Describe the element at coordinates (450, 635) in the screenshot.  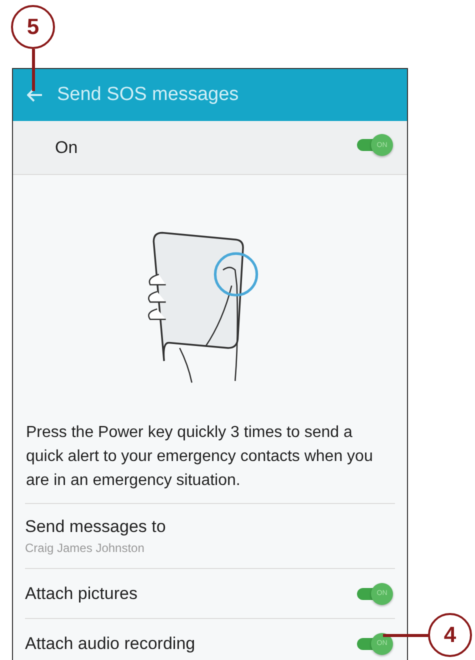
I see `callout-number: 4` at that location.